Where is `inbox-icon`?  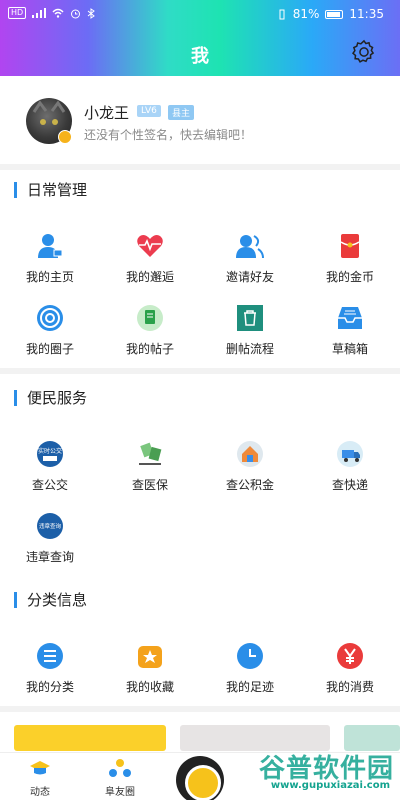
inbox-icon is located at coordinates (350, 318).